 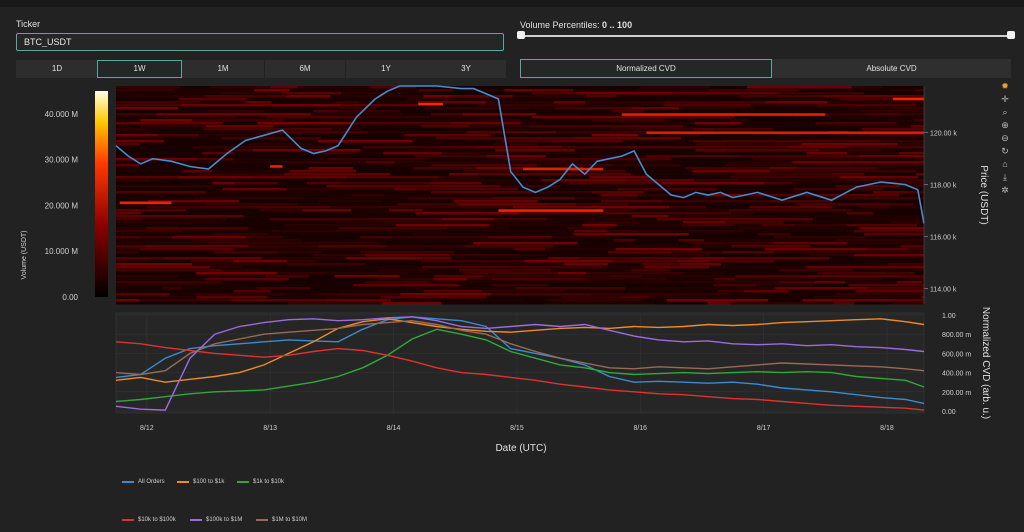 What do you see at coordinates (143, 482) in the screenshot?
I see `legend-item: All Orders` at bounding box center [143, 482].